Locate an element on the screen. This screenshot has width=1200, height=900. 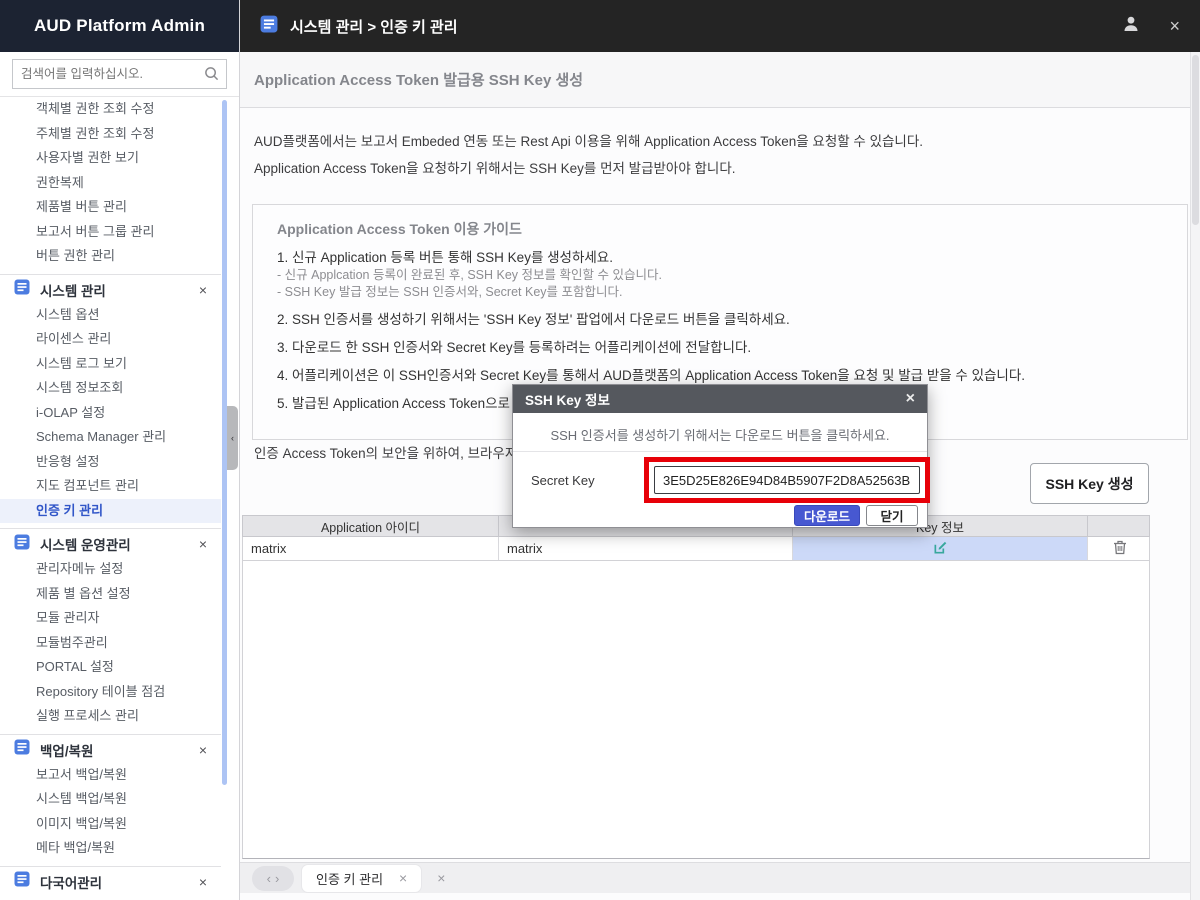
sidebar-item: 버튼 권한 관리 is located at coordinates (110, 256).